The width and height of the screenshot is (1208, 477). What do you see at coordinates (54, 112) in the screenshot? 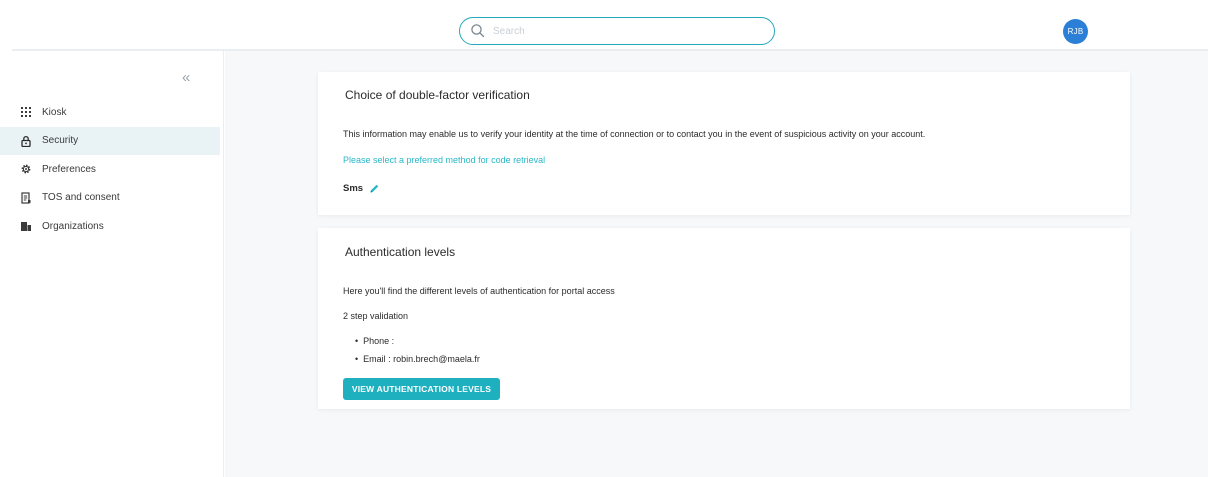
I see `sidebar-item-label: Kiosk` at bounding box center [54, 112].